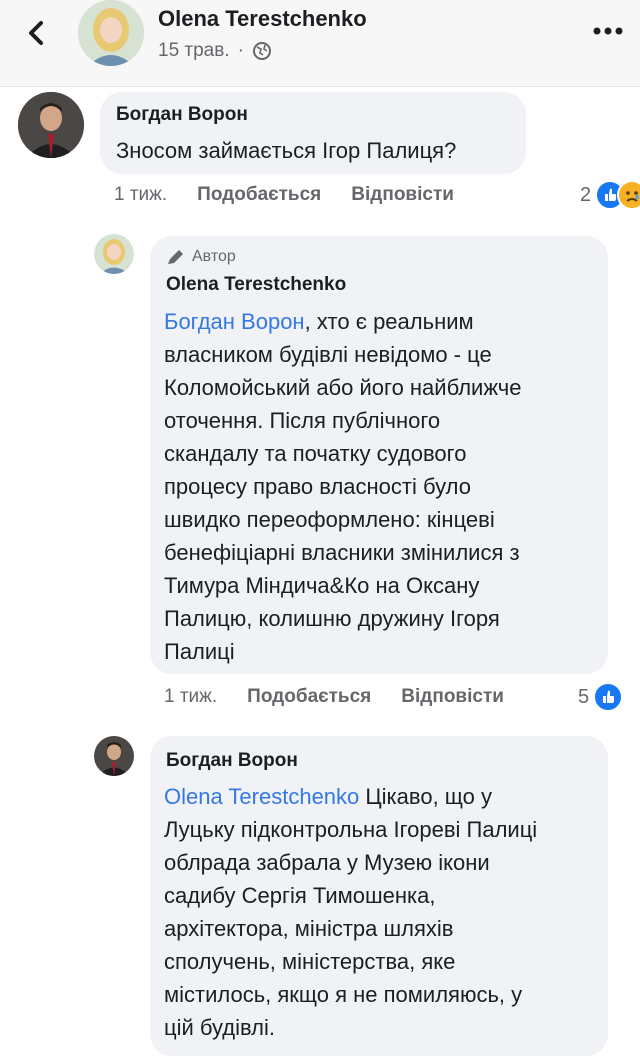 Image resolution: width=640 pixels, height=1056 pixels. Describe the element at coordinates (261, 51) in the screenshot. I see `globe-icon` at that location.